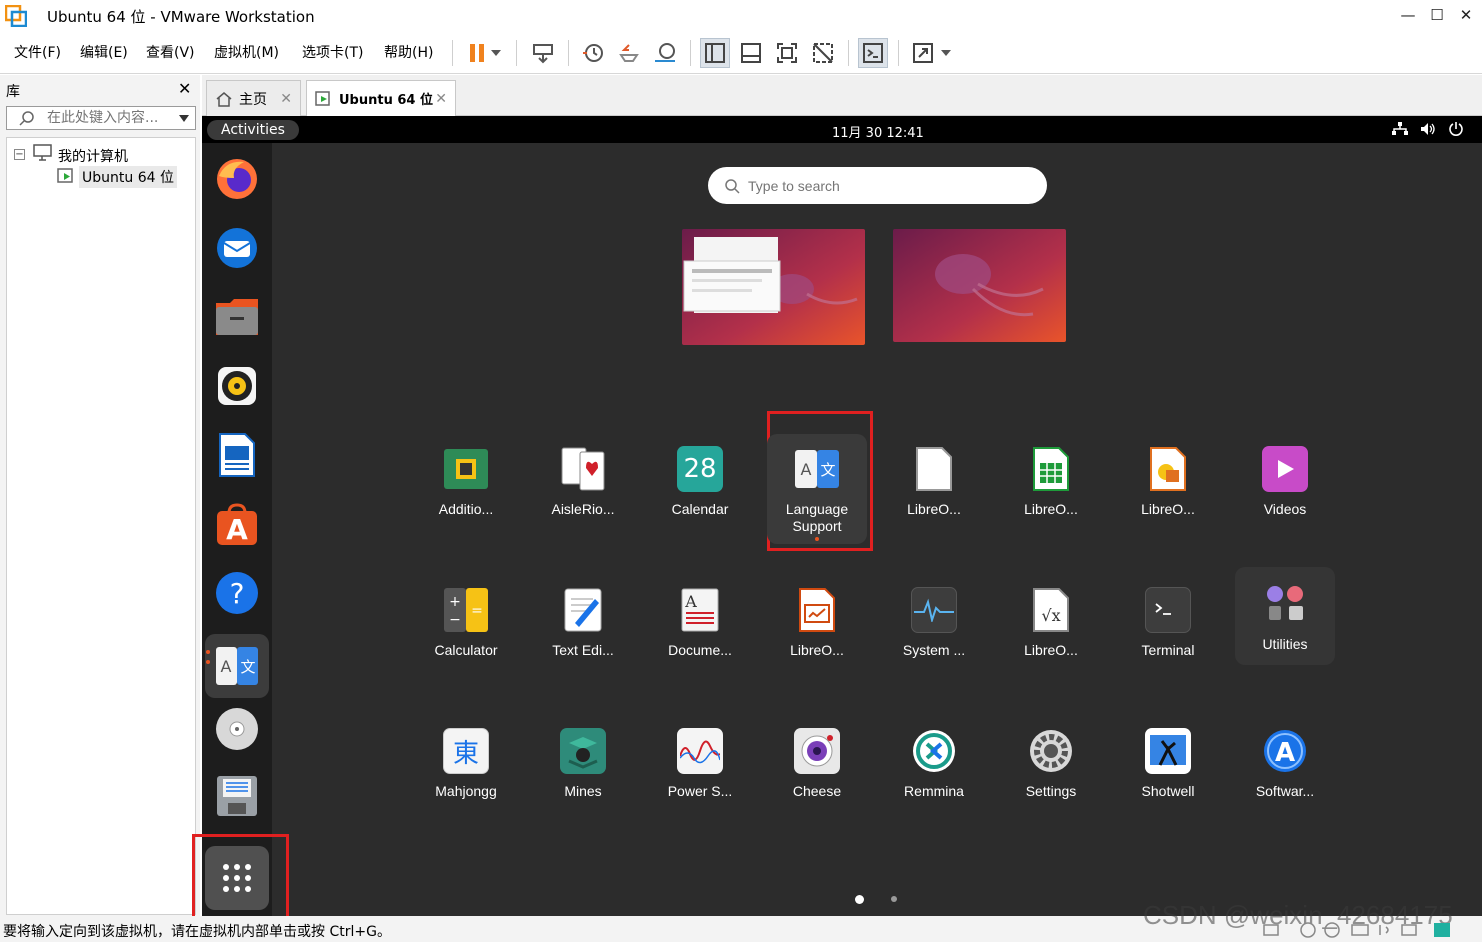 The image size is (1482, 942). What do you see at coordinates (1400, 129) in the screenshot?
I see `network-icon` at bounding box center [1400, 129].